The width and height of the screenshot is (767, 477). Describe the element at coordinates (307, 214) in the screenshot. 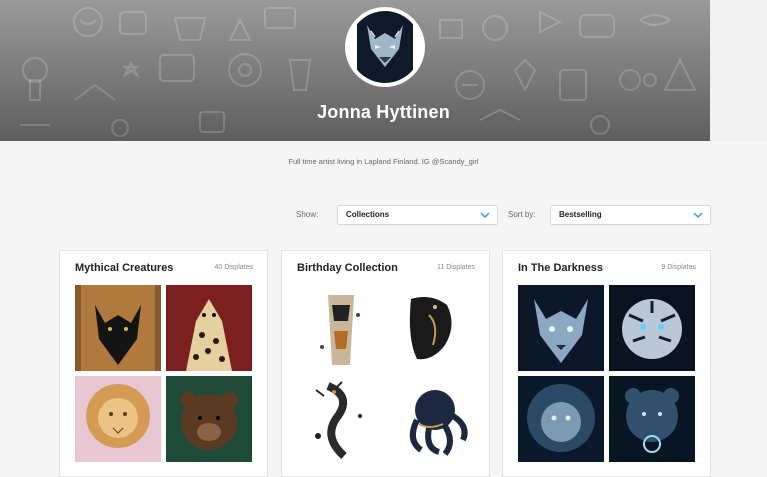

I see `show-label: Show:` at that location.